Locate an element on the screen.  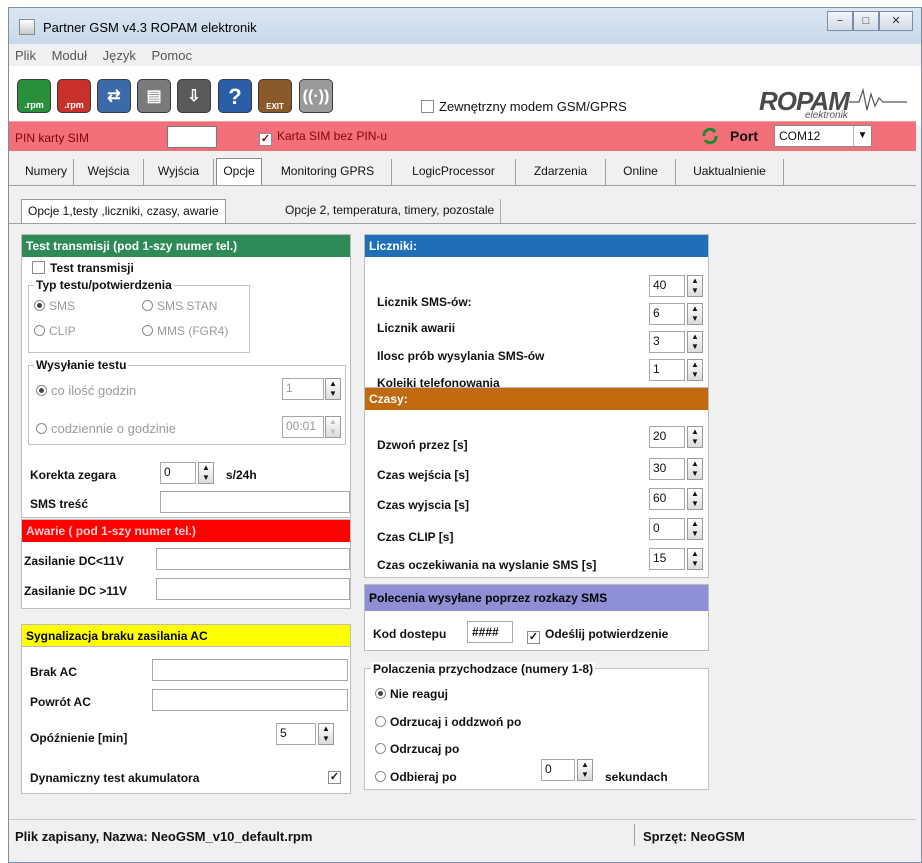
delay-input: 5 is located at coordinates (296, 734).